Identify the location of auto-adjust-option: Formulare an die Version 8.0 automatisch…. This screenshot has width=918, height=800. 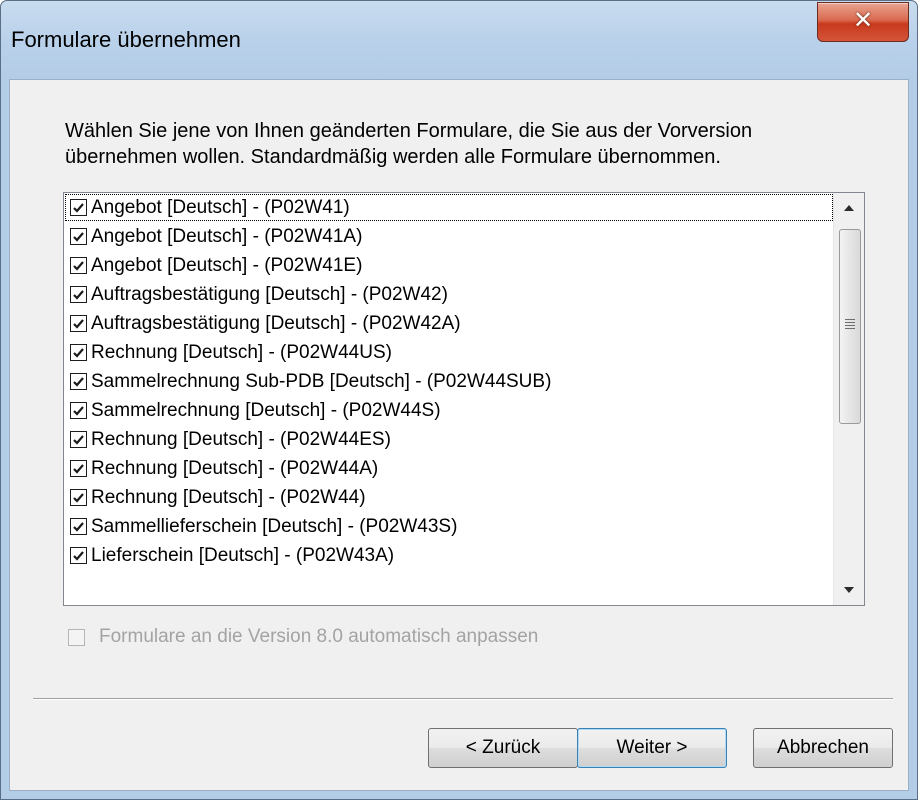
(303, 637).